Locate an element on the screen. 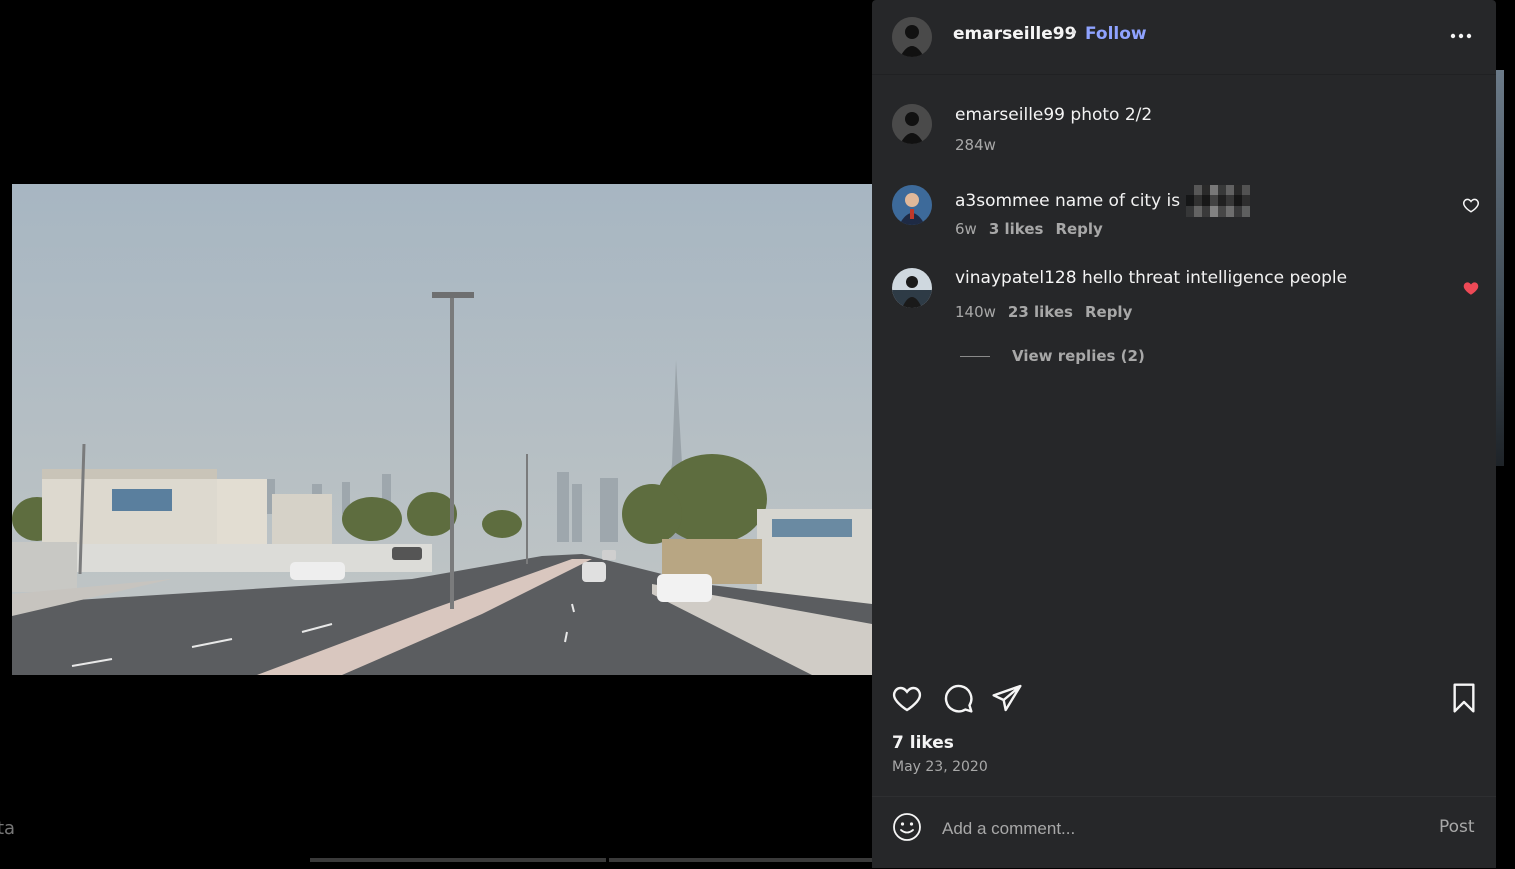 Image resolution: width=1515 pixels, height=869 pixels. comment-username: vinaypatel128 is located at coordinates (1016, 278).